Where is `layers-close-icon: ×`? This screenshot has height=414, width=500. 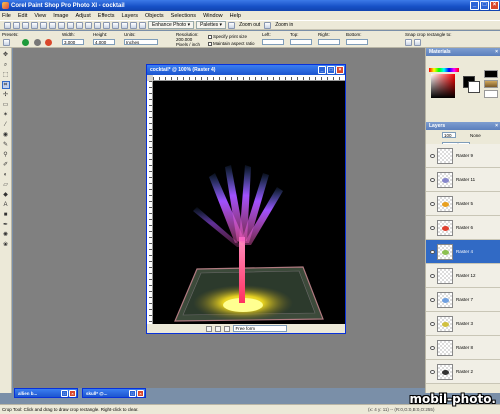
layers-close-icon: × is located at coordinates (496, 126).